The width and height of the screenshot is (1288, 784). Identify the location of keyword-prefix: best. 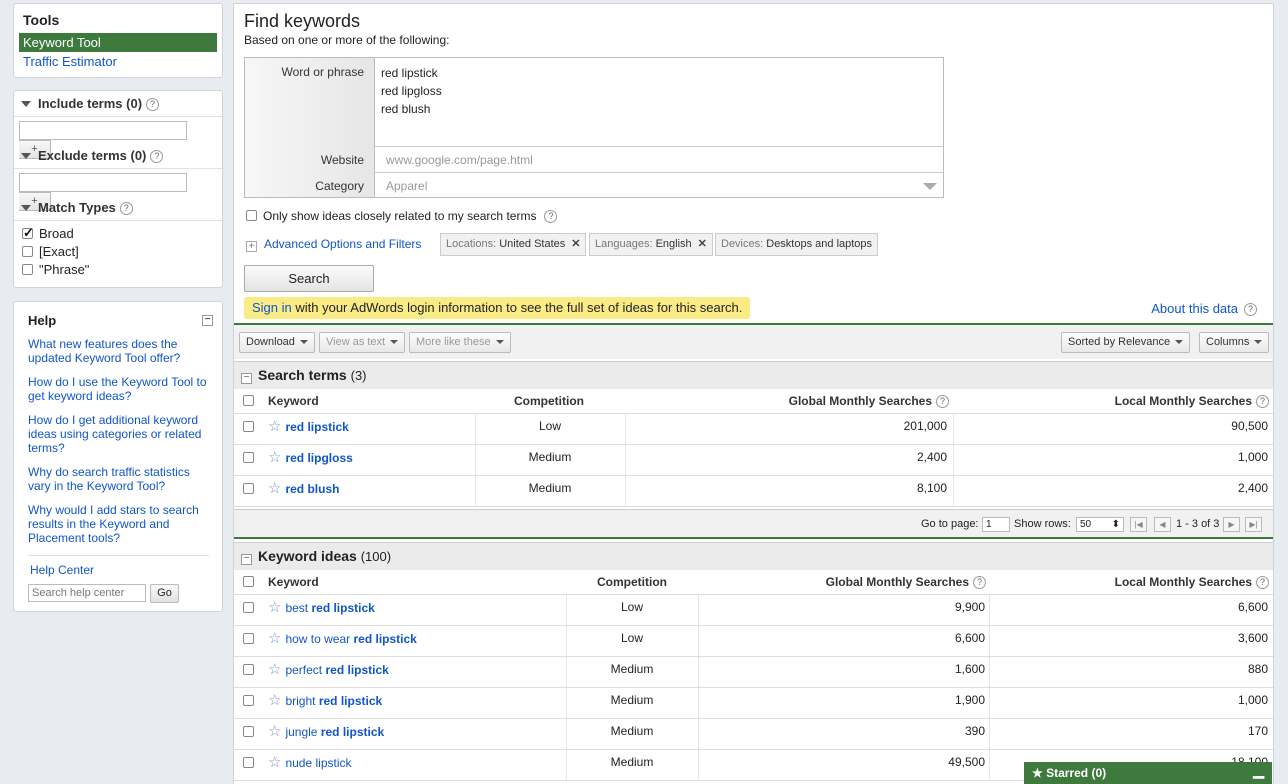
(298, 608).